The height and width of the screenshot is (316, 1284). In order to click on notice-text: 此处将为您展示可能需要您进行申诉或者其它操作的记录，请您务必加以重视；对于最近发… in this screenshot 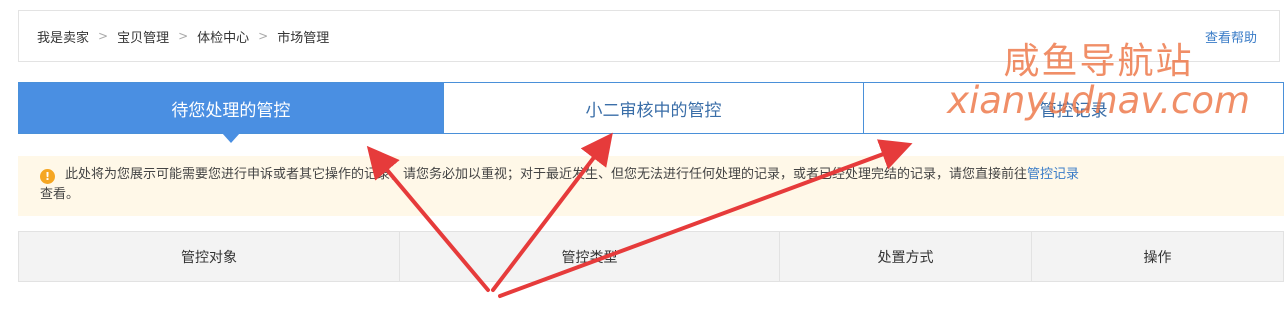, I will do `click(546, 174)`.